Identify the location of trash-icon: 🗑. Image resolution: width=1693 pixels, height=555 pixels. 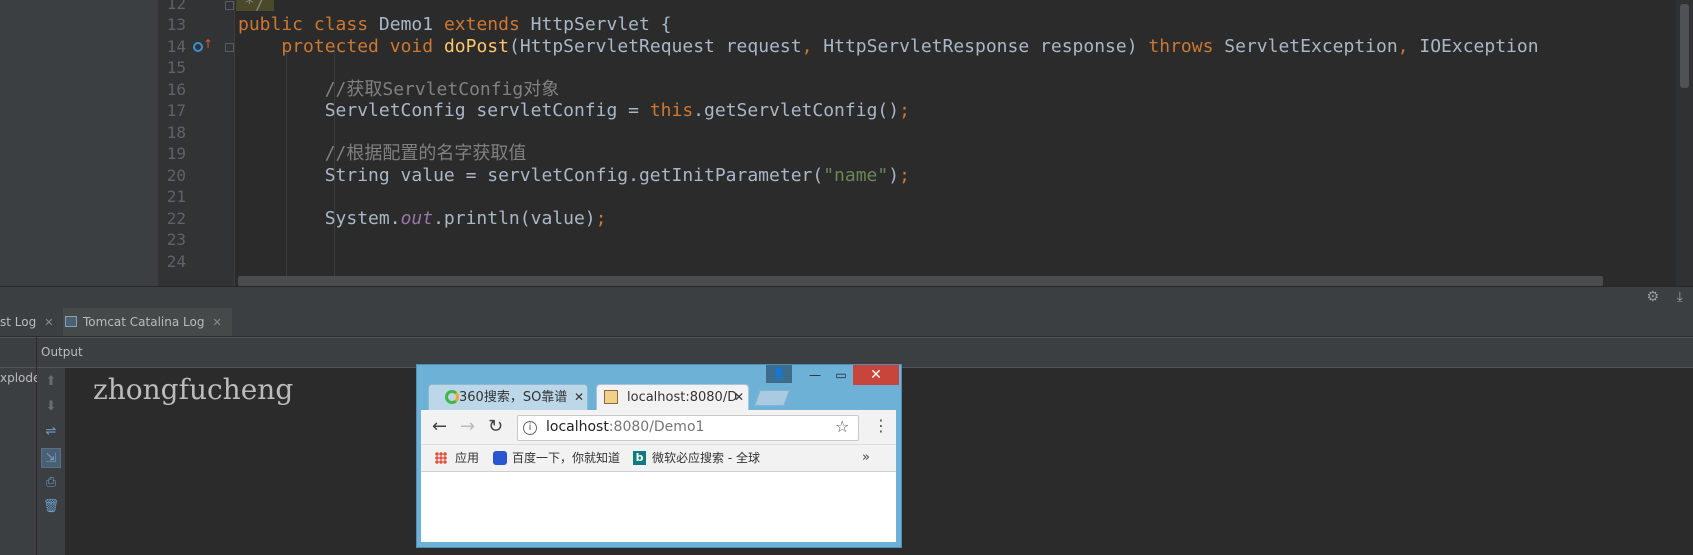
(51, 507).